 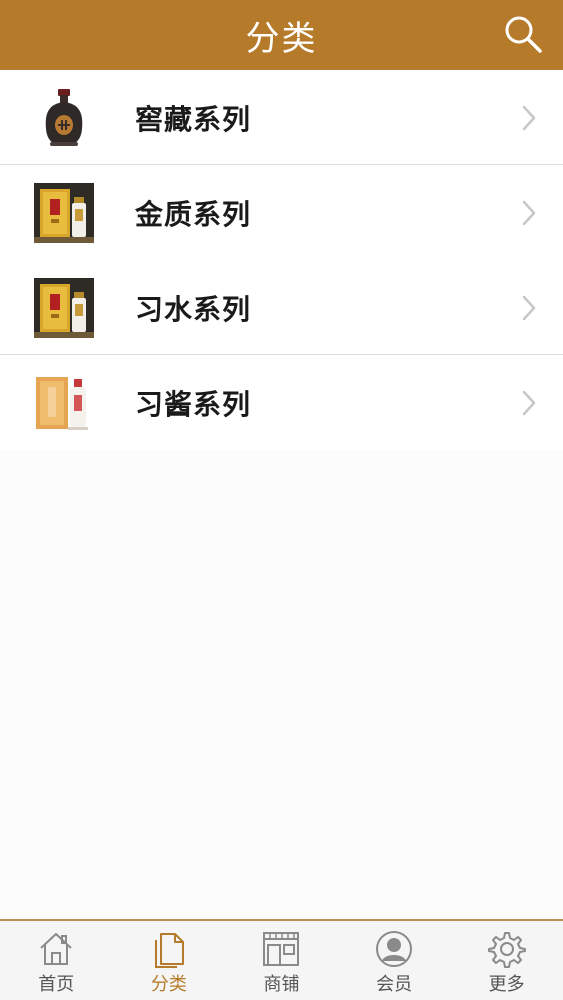 I want to click on tab-store: 商铺, so click(x=281, y=960).